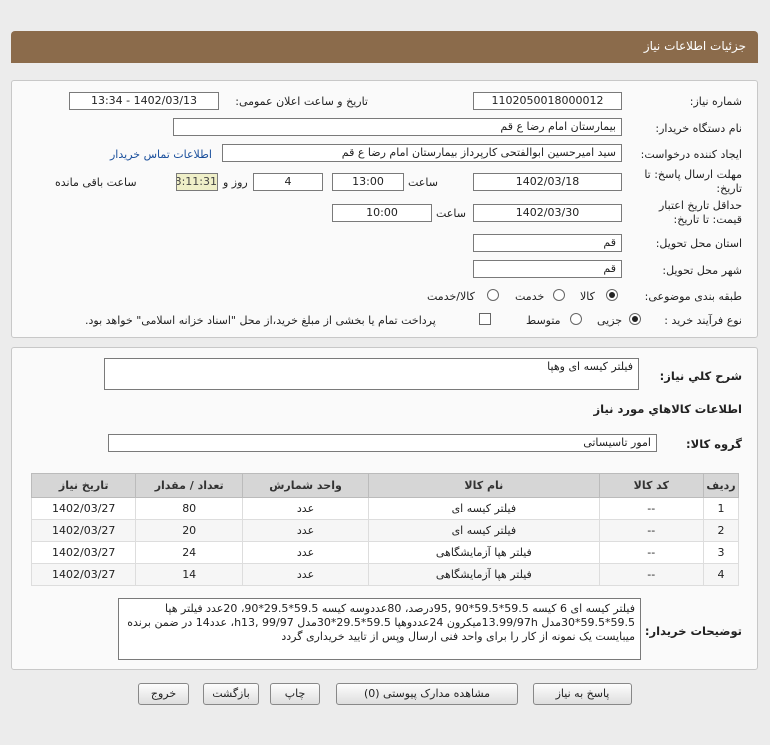 Image resolution: width=770 pixels, height=745 pixels. I want to click on process-label: نوع فرآیند خرید :, so click(703, 320).